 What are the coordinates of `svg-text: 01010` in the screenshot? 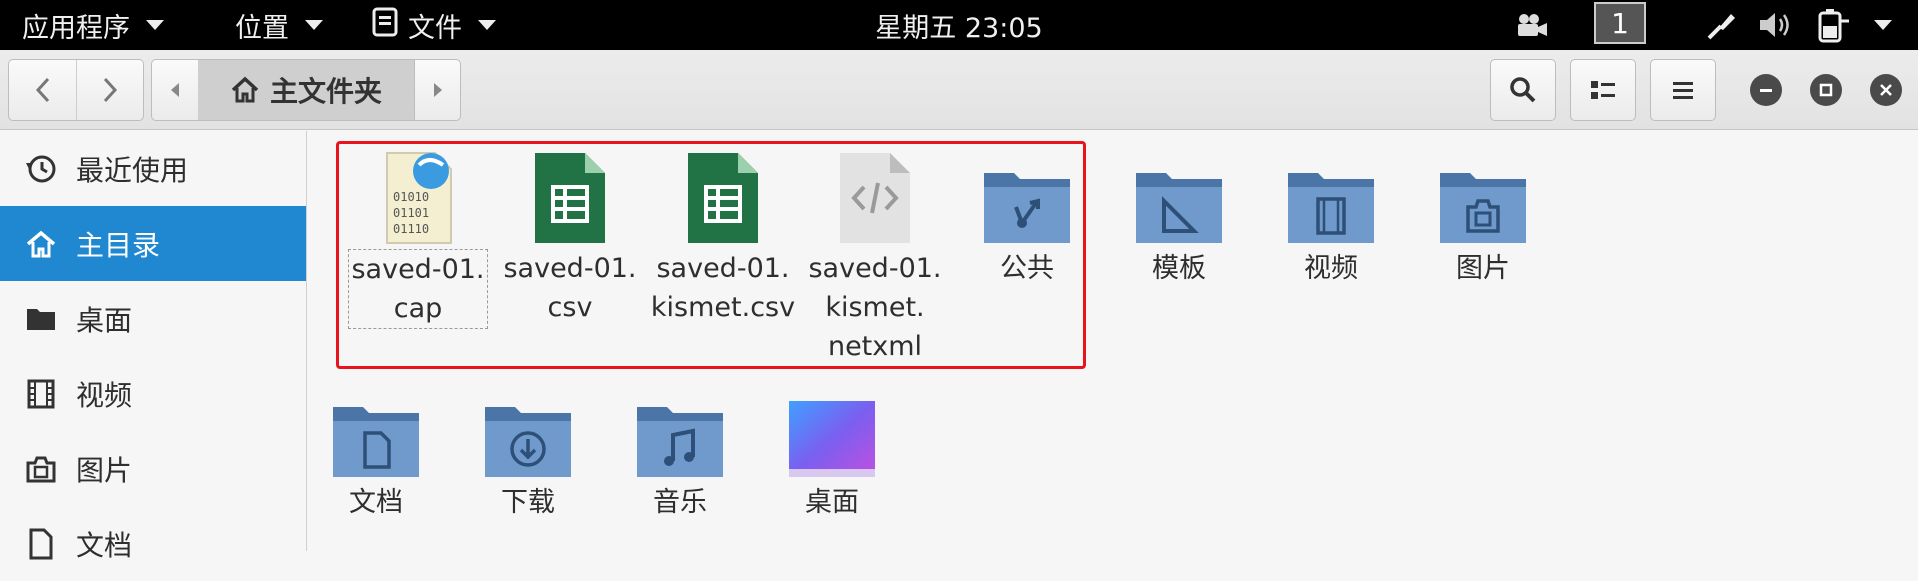 It's located at (411, 197).